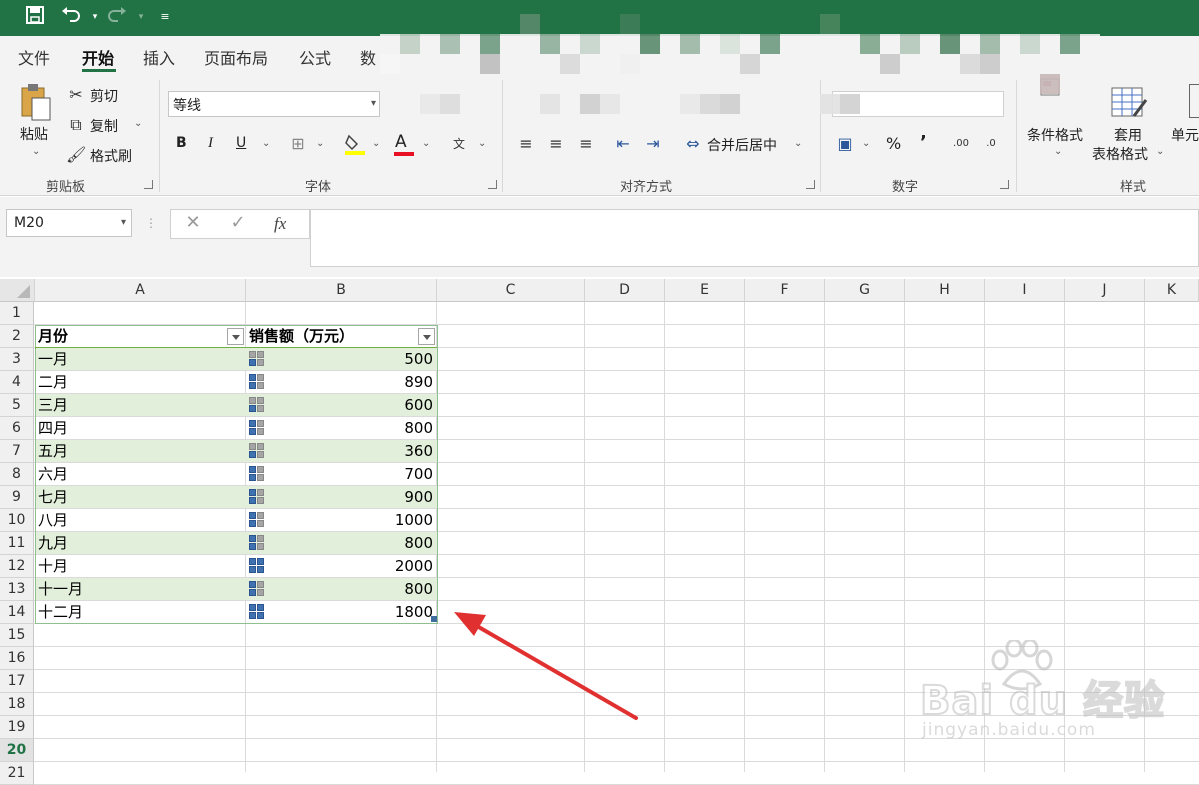  I want to click on select-all-button, so click(17, 290).